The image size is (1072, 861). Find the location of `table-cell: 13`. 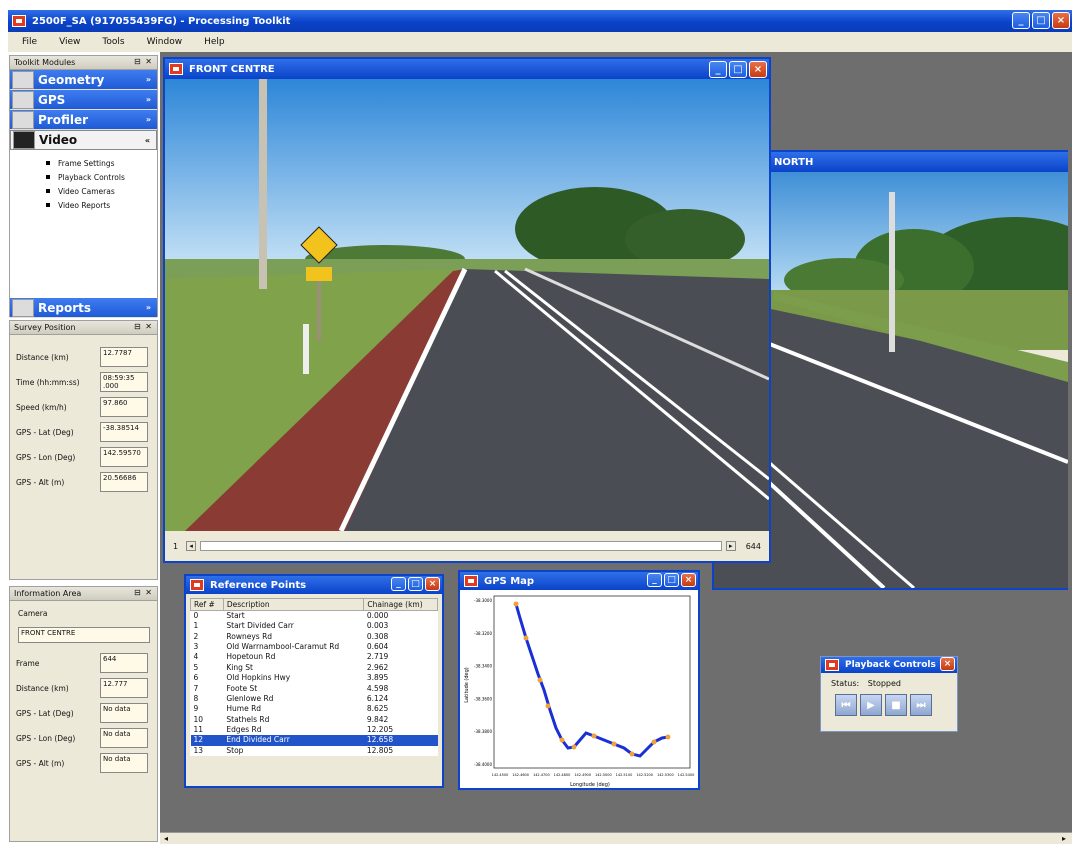

table-cell: 13 is located at coordinates (198, 750).